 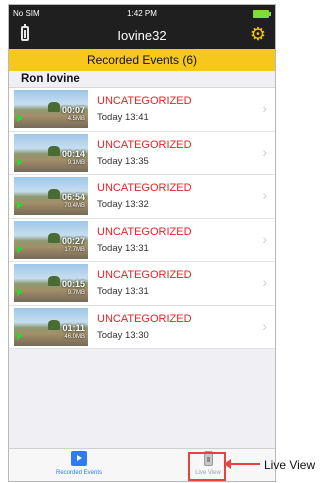 I want to click on video-size: 9.1MB, so click(x=76, y=162).